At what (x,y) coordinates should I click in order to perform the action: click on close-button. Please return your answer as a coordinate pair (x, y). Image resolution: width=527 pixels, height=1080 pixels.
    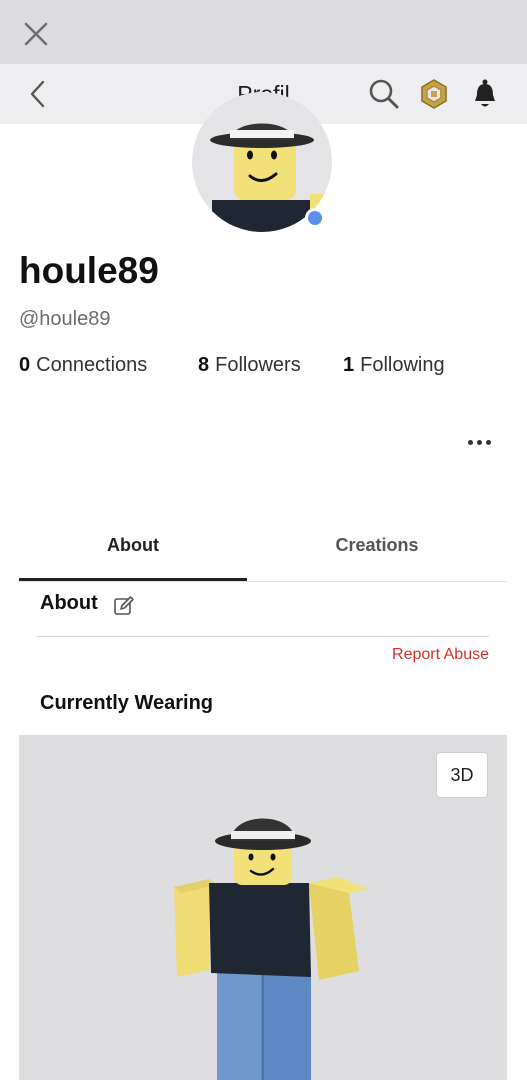
    Looking at the image, I should click on (36, 34).